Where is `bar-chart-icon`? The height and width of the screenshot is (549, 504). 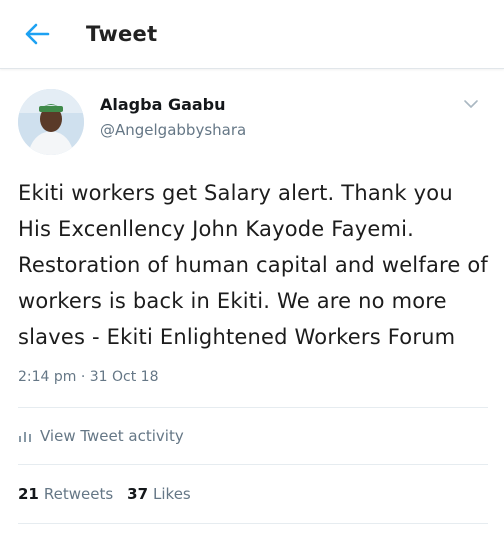 bar-chart-icon is located at coordinates (25, 437).